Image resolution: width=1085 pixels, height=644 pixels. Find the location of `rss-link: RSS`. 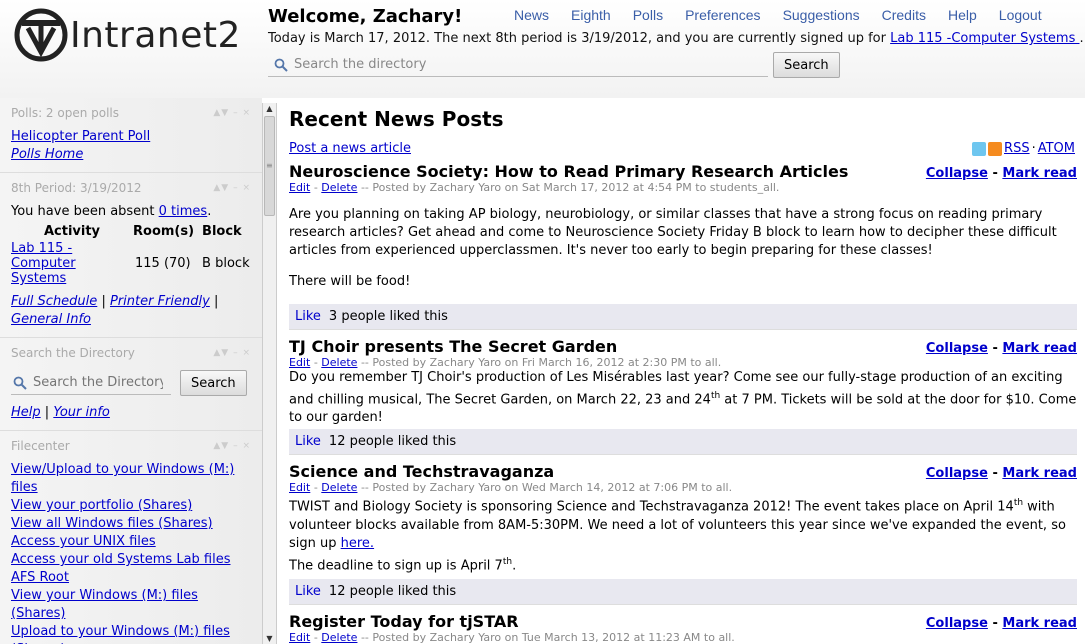

rss-link: RSS is located at coordinates (1017, 148).